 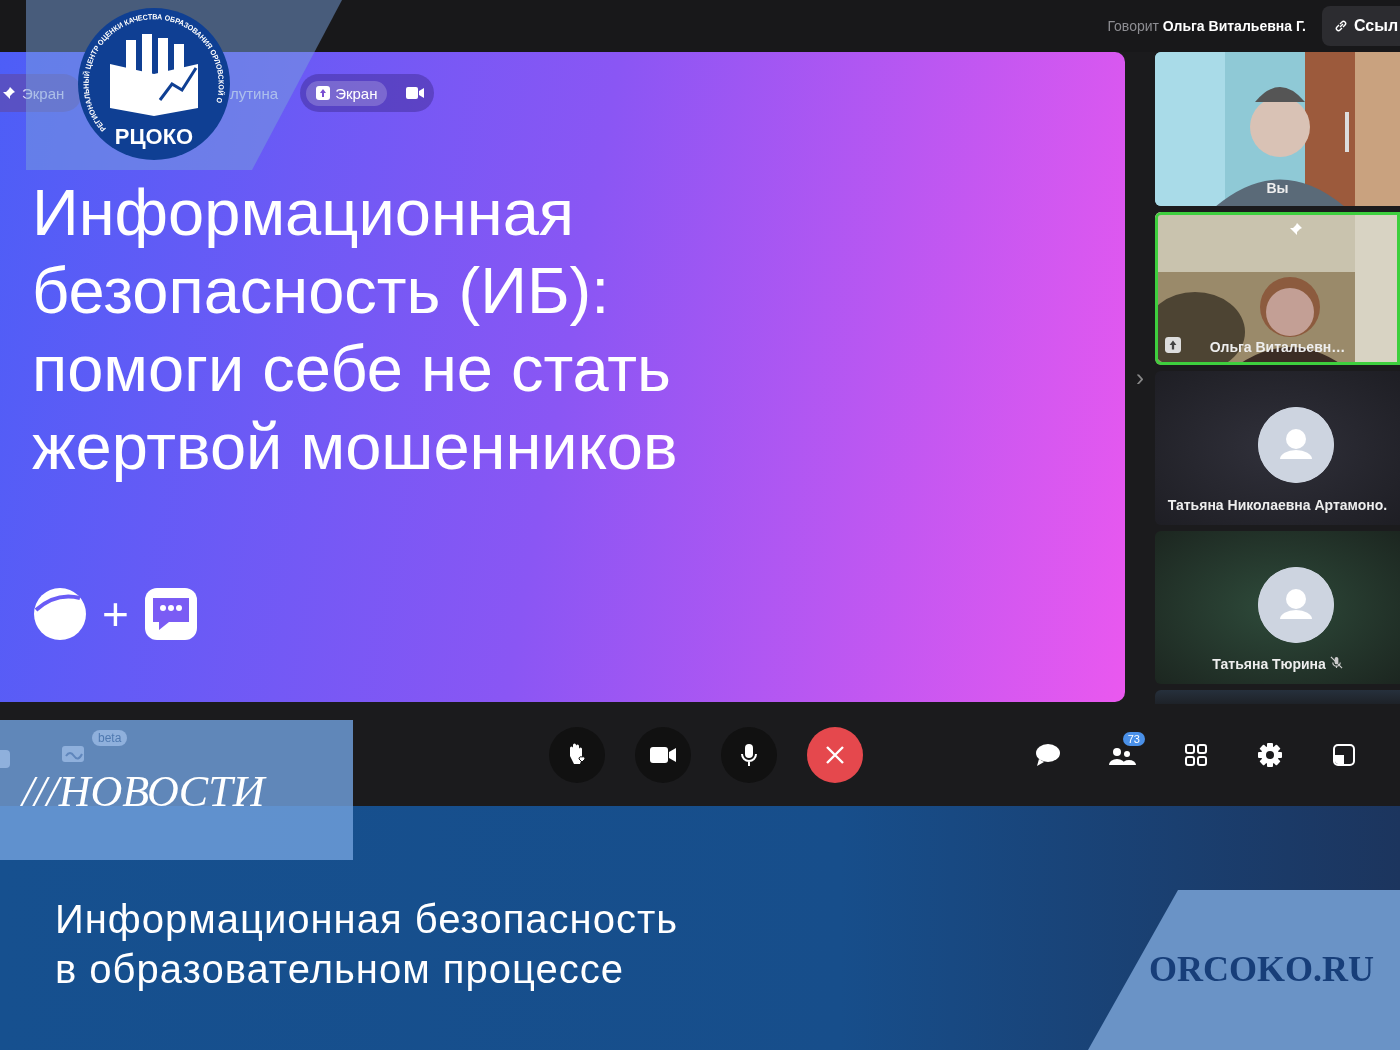 I want to click on pill-label: лутина, so click(x=254, y=93).